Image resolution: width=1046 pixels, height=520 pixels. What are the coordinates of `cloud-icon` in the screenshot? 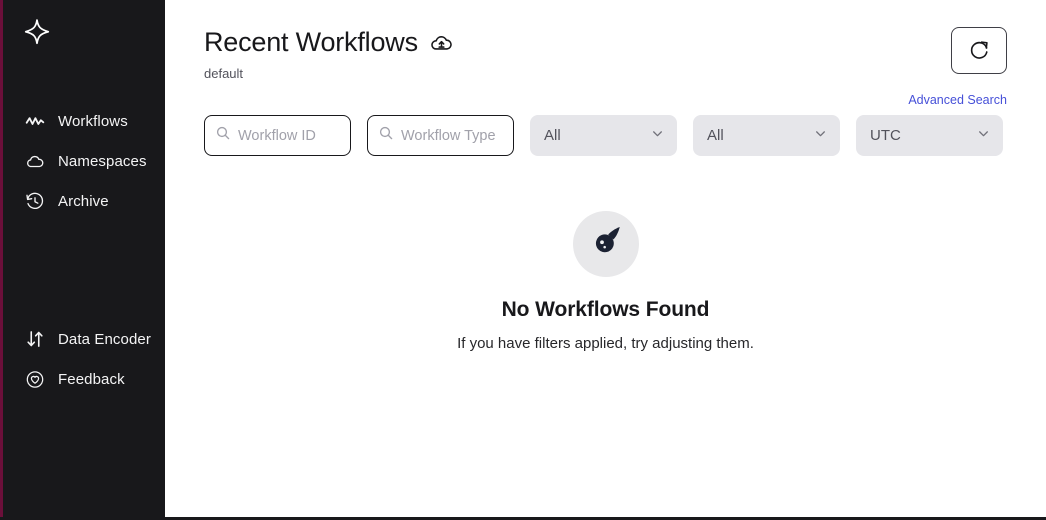 It's located at (35, 161).